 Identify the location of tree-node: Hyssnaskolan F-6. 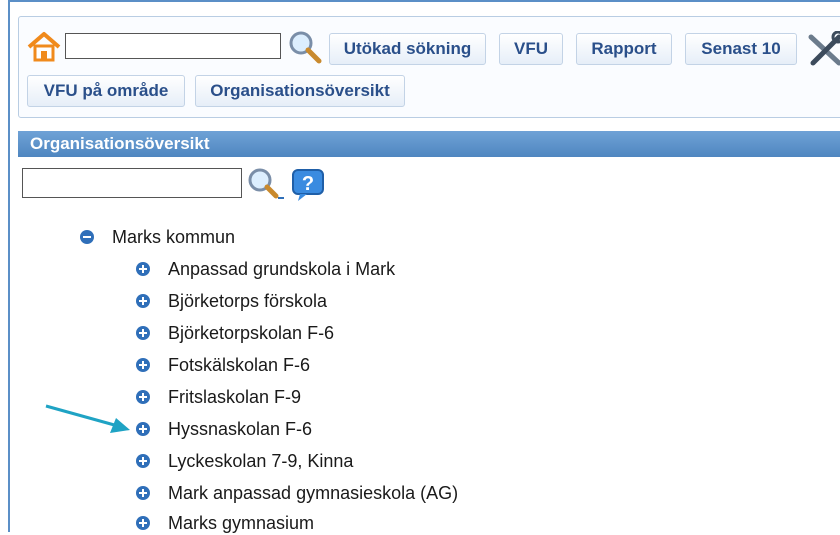
(224, 429).